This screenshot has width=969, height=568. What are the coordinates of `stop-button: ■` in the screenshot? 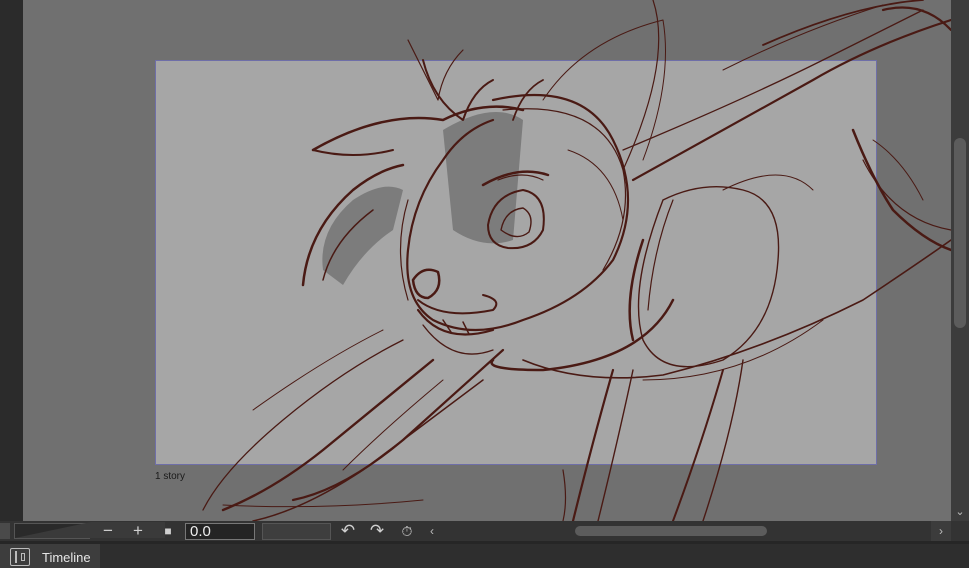 It's located at (168, 531).